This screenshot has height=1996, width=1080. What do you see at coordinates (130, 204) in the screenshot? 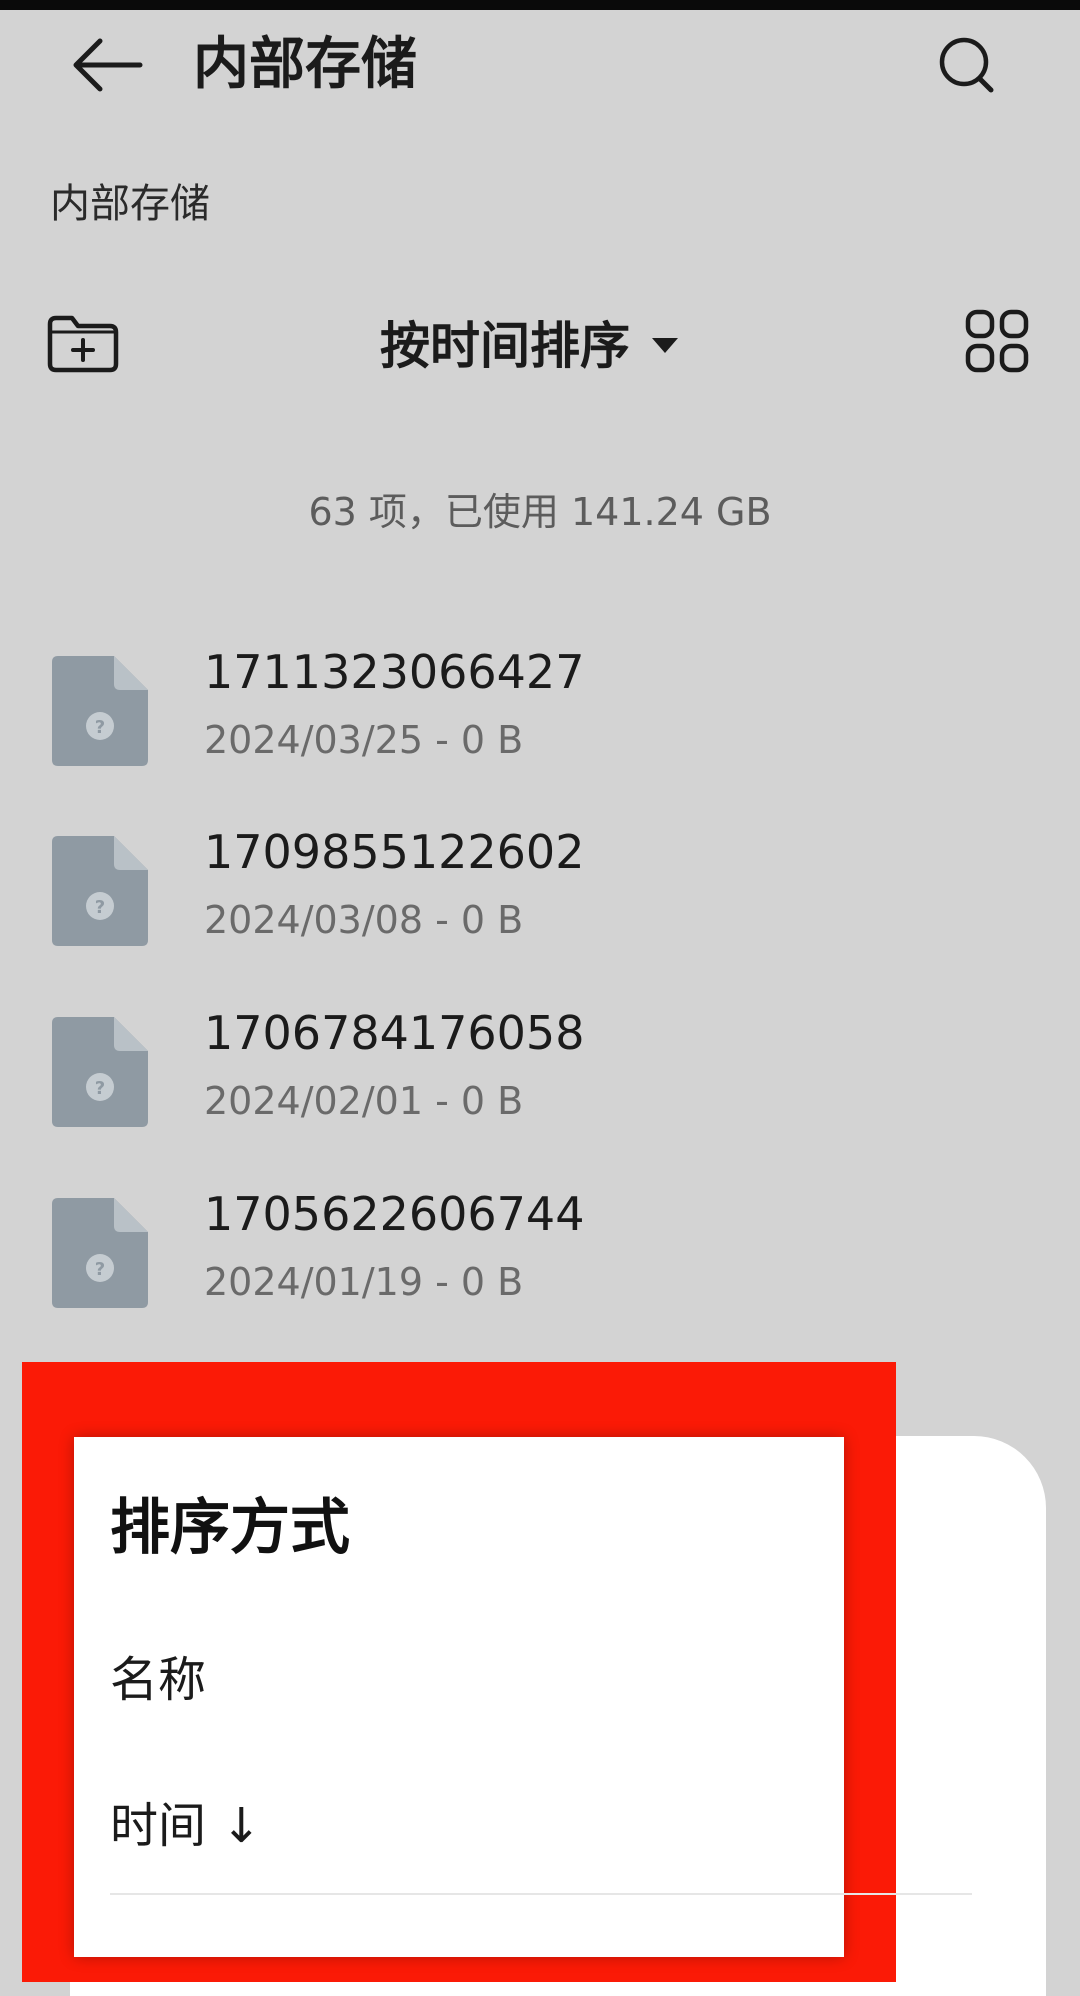
I see `breadcrumb: 内部存储` at bounding box center [130, 204].